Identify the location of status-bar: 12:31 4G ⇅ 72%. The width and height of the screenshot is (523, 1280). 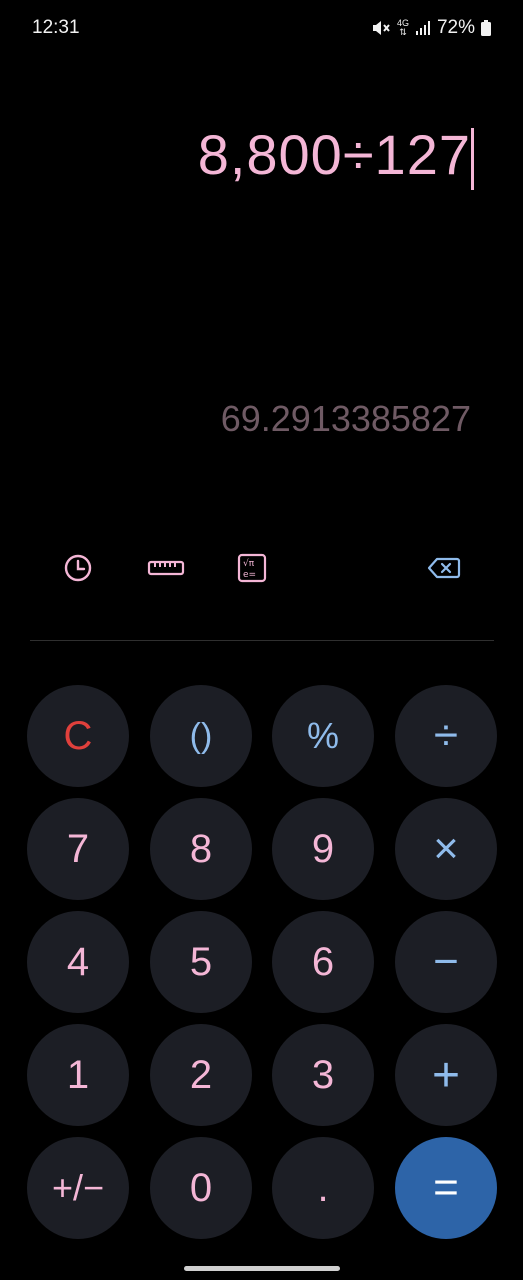
(261, 28).